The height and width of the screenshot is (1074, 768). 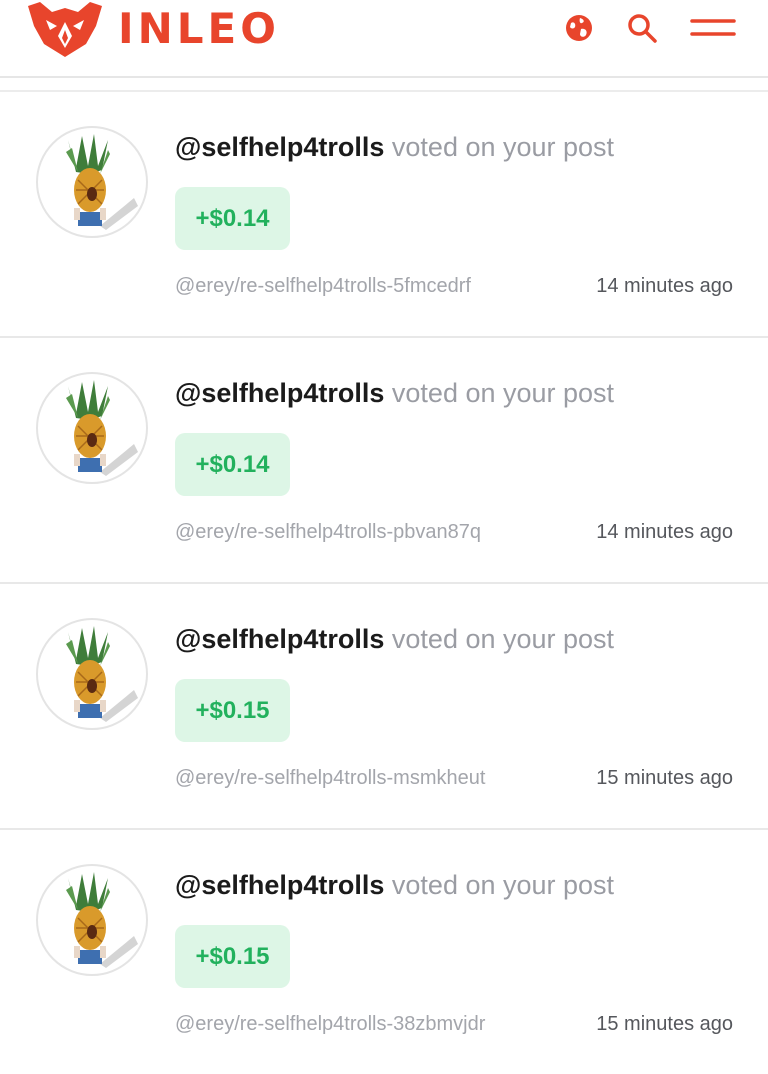 What do you see at coordinates (328, 532) in the screenshot?
I see `post-permlink: @erey/re-selfhelp4trolls-pbvan87q` at bounding box center [328, 532].